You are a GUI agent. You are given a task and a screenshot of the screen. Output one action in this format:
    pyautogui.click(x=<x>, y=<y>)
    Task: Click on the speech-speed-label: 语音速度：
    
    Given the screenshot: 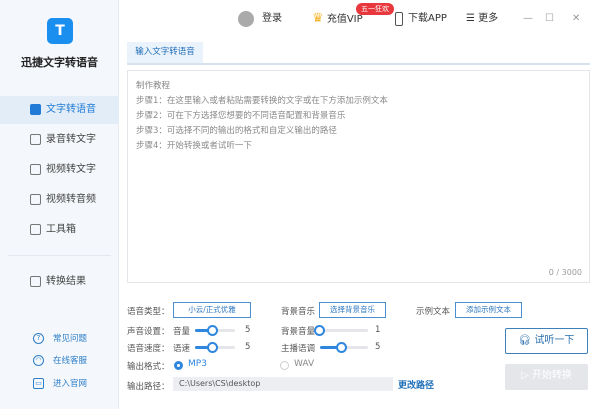 What is the action you would take?
    pyautogui.click(x=148, y=349)
    